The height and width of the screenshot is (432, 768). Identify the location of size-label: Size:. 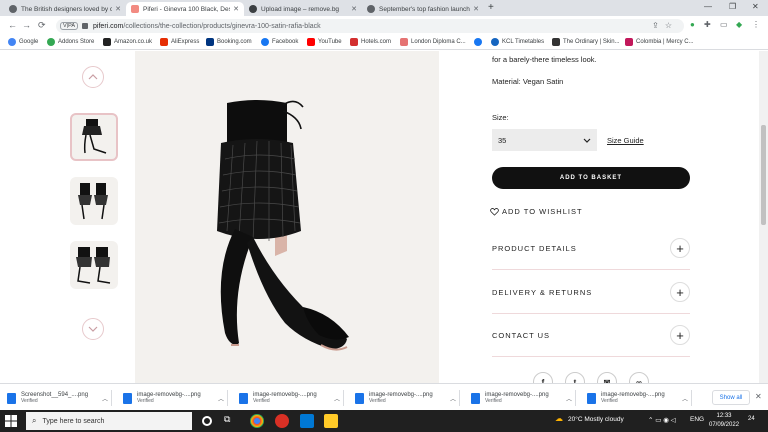
(500, 117).